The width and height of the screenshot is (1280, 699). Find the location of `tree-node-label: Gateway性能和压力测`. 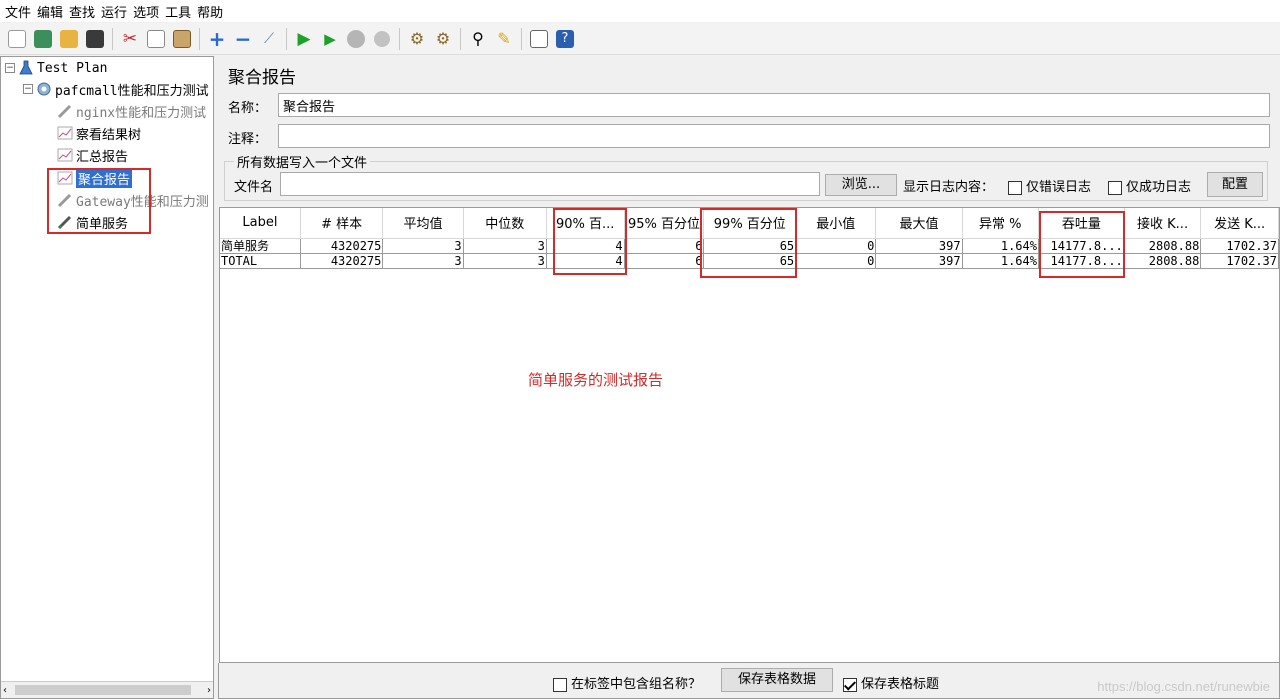

tree-node-label: Gateway性能和压力测 is located at coordinates (142, 202).